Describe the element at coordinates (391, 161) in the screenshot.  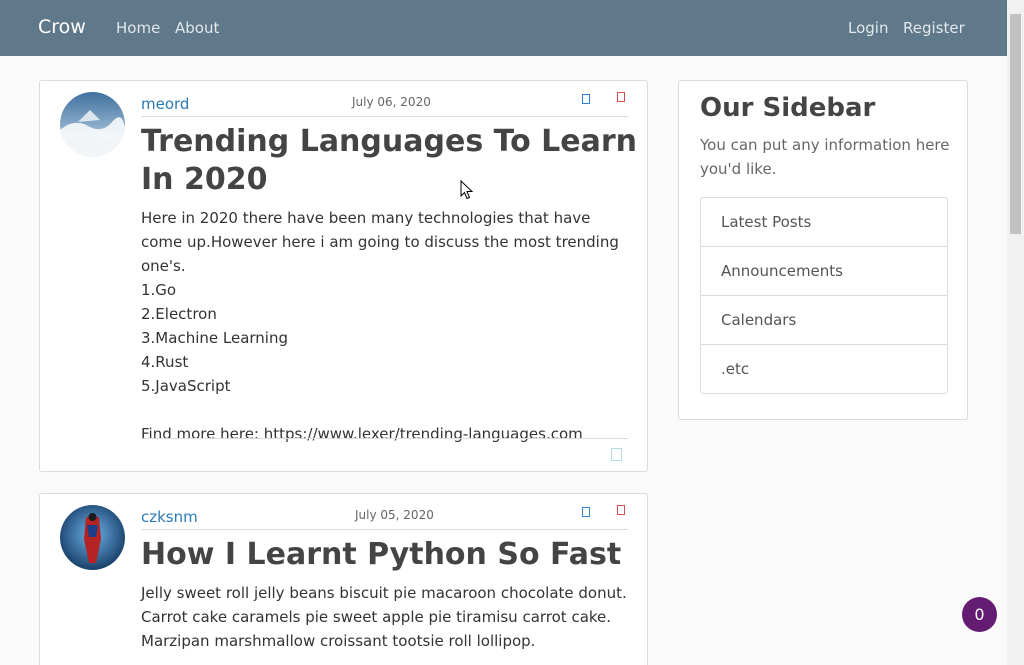
I see `post-title-link: Trending Languages To Learn In 2020` at that location.